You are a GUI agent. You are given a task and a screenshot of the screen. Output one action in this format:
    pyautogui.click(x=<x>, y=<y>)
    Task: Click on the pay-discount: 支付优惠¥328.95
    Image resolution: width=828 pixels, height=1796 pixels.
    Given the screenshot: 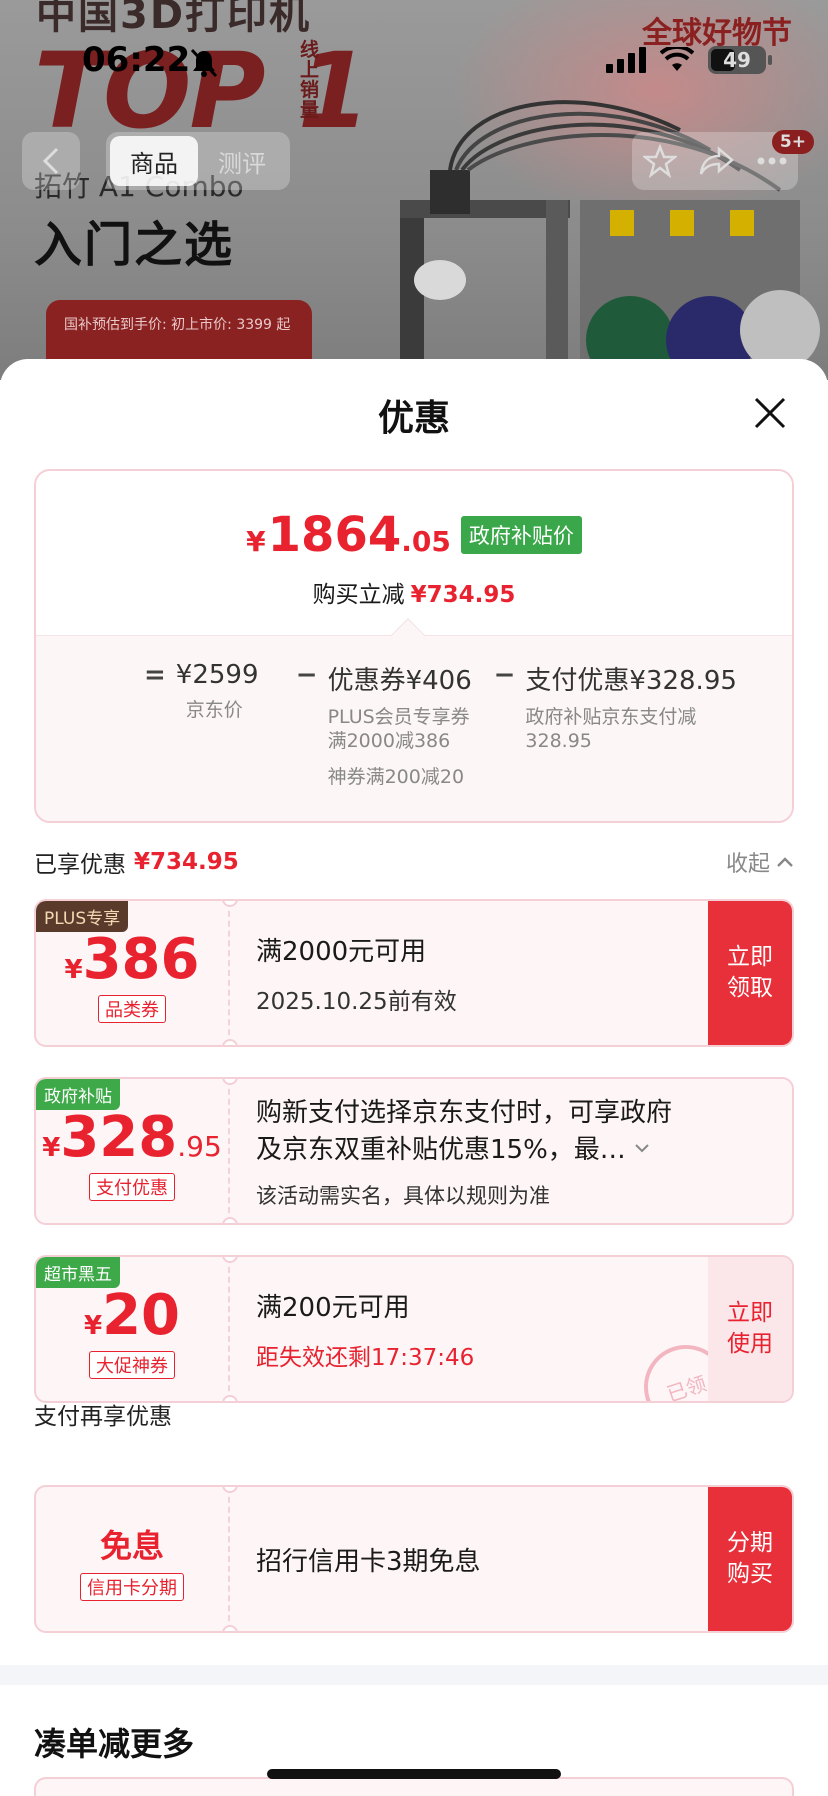 What is the action you would take?
    pyautogui.click(x=631, y=681)
    